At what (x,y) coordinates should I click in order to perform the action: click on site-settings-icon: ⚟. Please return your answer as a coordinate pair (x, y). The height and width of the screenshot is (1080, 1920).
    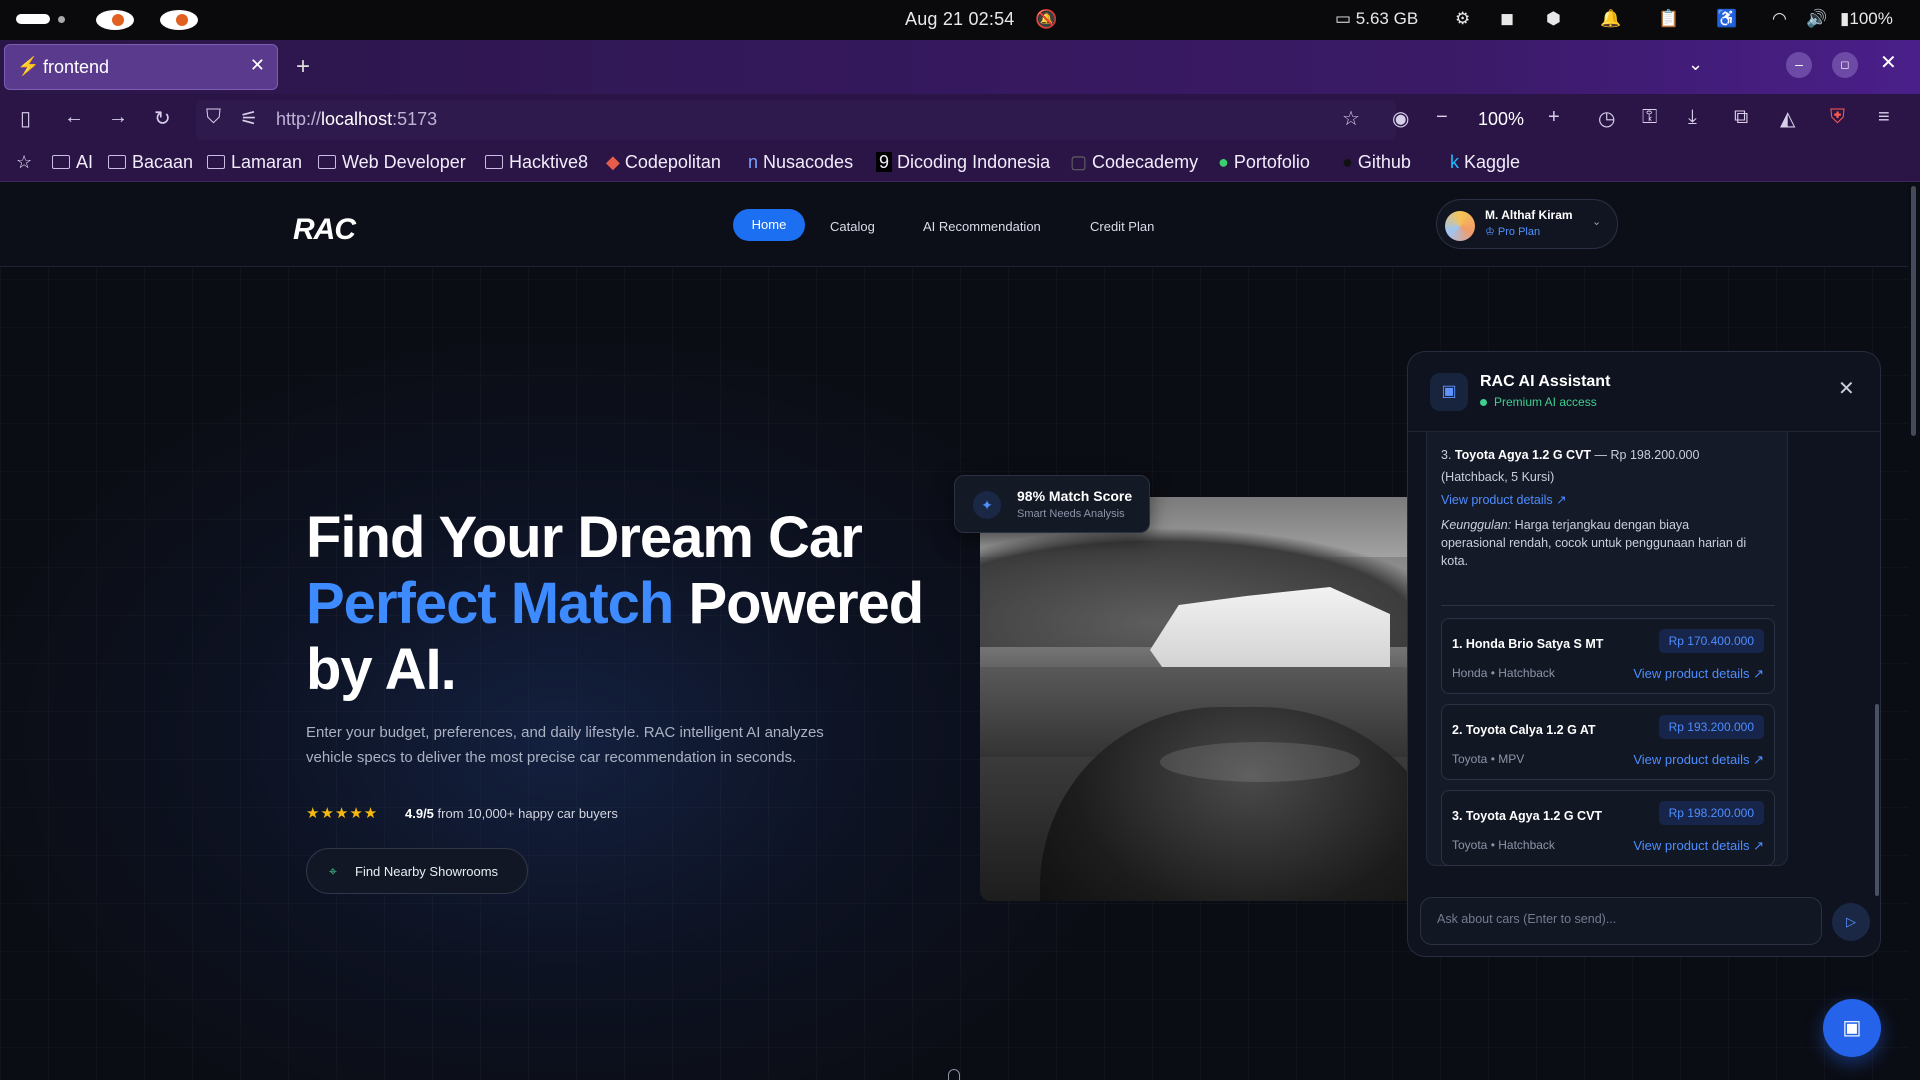
    Looking at the image, I should click on (249, 118).